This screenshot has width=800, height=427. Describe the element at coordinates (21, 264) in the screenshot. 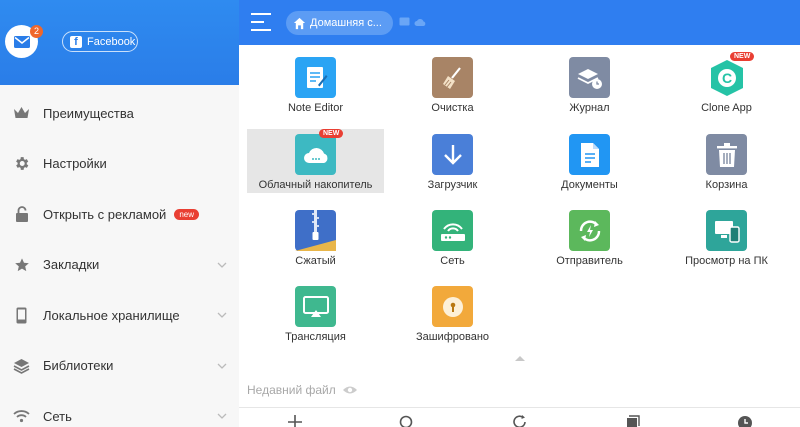

I see `star-icon` at that location.